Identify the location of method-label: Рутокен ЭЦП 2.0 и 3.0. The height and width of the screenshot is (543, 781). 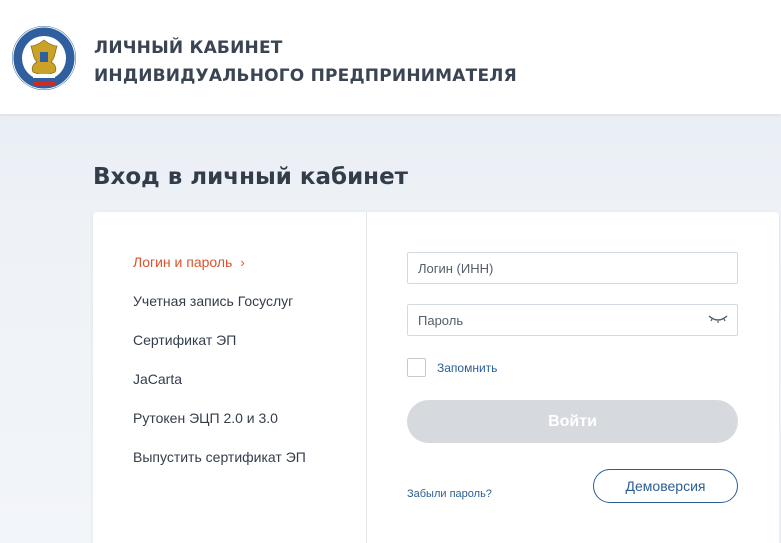
(205, 418).